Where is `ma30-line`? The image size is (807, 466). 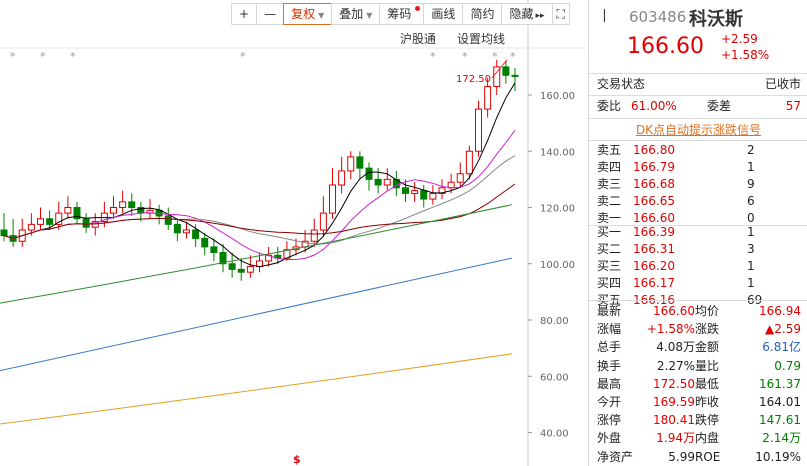 ma30-line is located at coordinates (259, 211).